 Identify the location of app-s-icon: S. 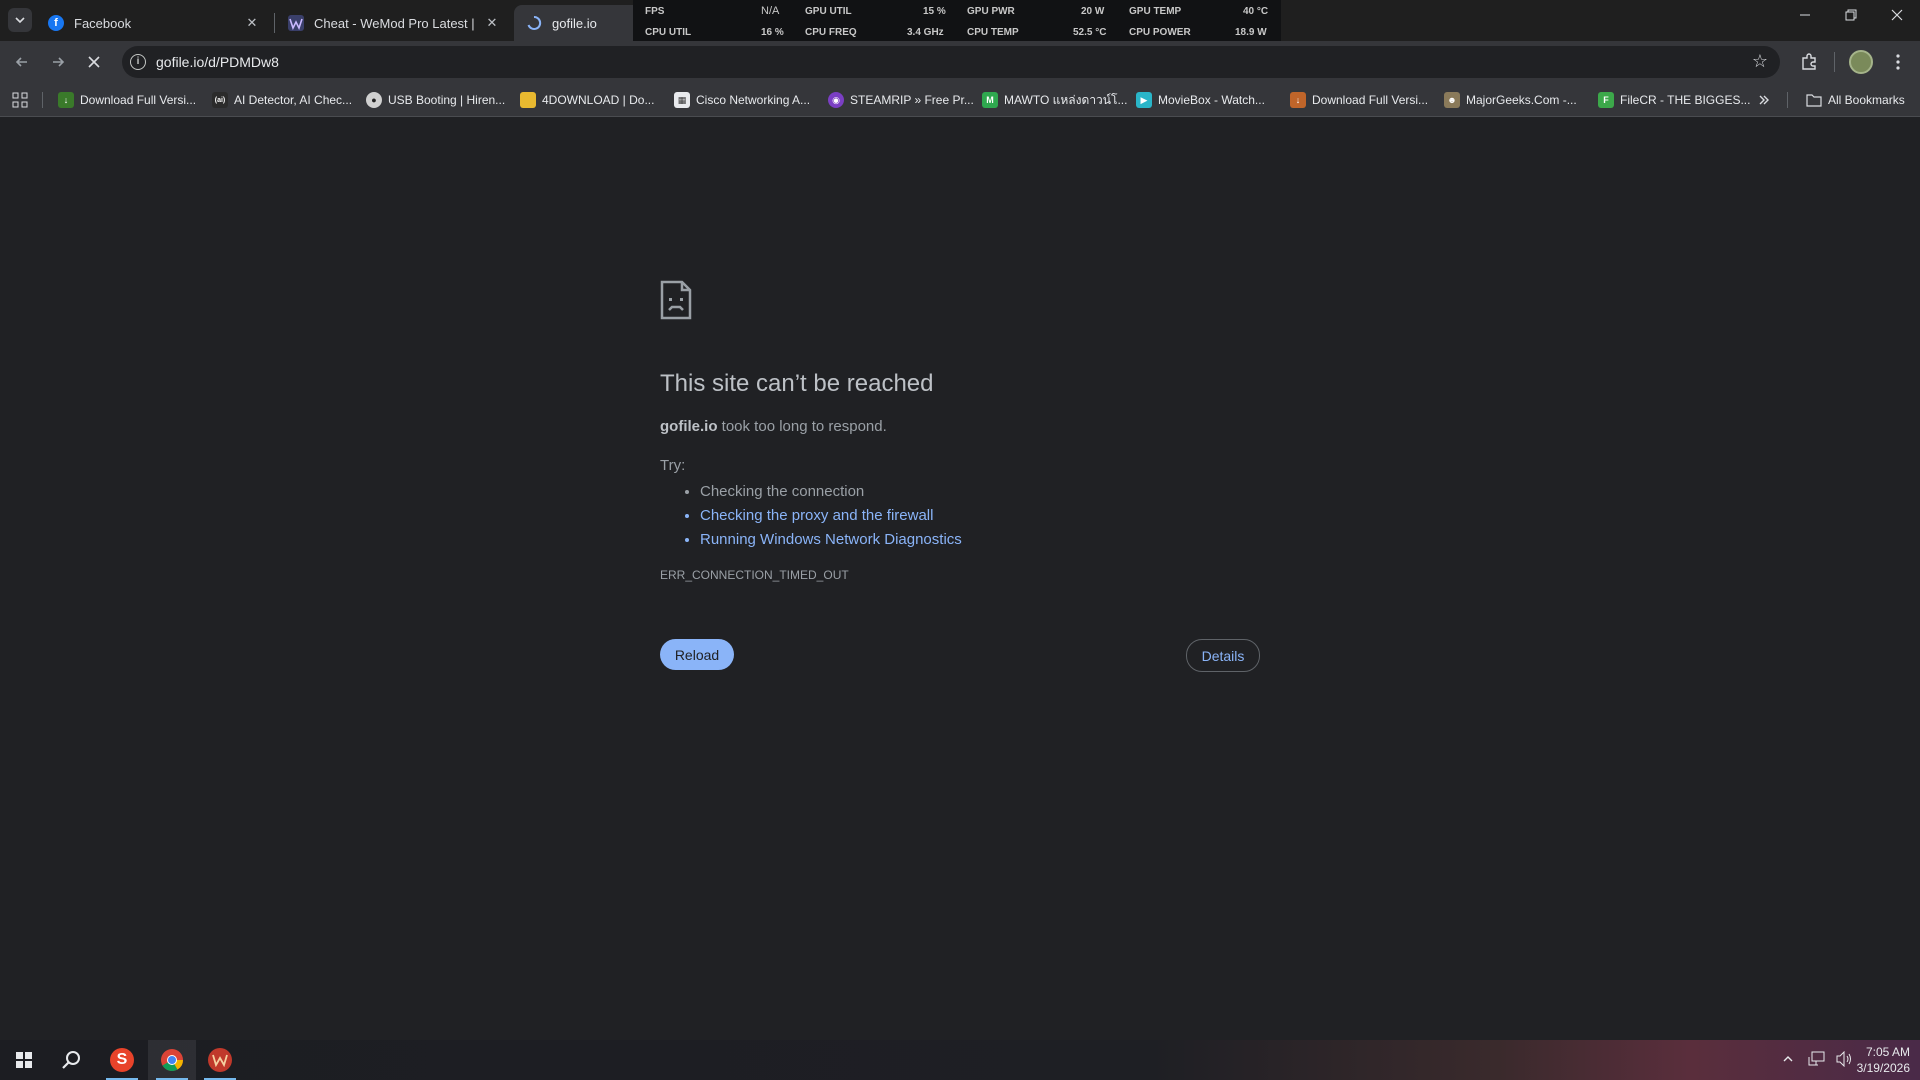
(122, 1060).